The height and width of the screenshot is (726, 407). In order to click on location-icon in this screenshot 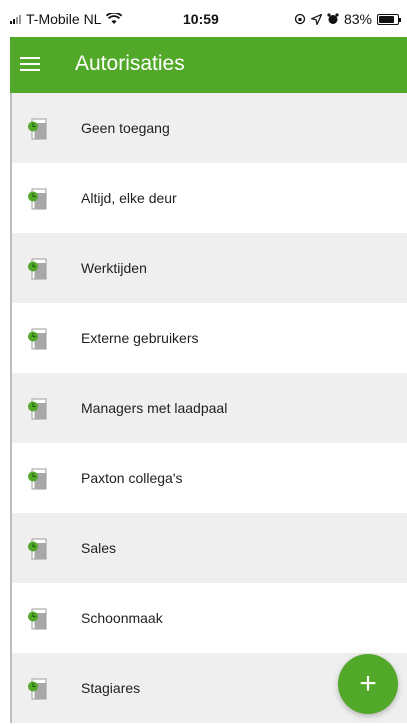, I will do `click(316, 19)`.